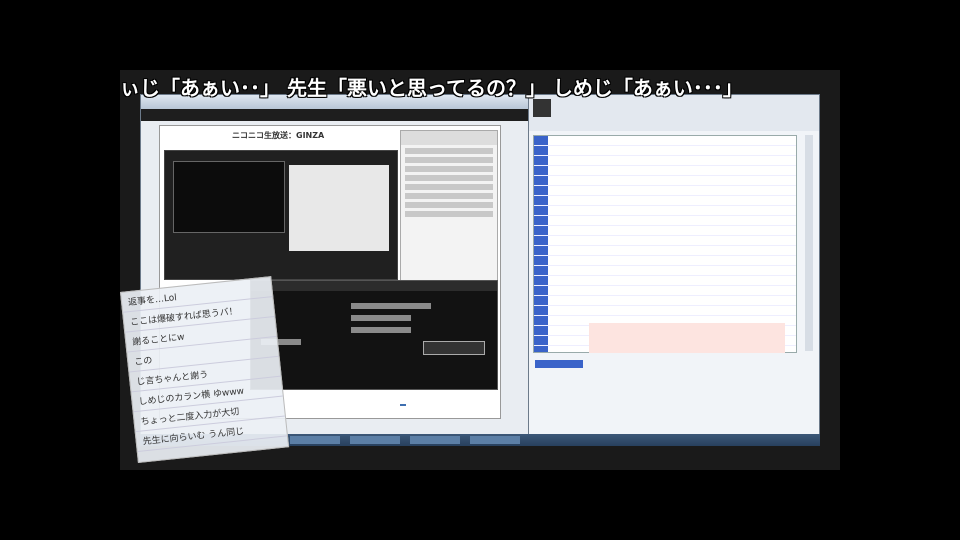 This screenshot has height=540, width=960. What do you see at coordinates (687, 338) in the screenshot?
I see `comment-input-area` at bounding box center [687, 338].